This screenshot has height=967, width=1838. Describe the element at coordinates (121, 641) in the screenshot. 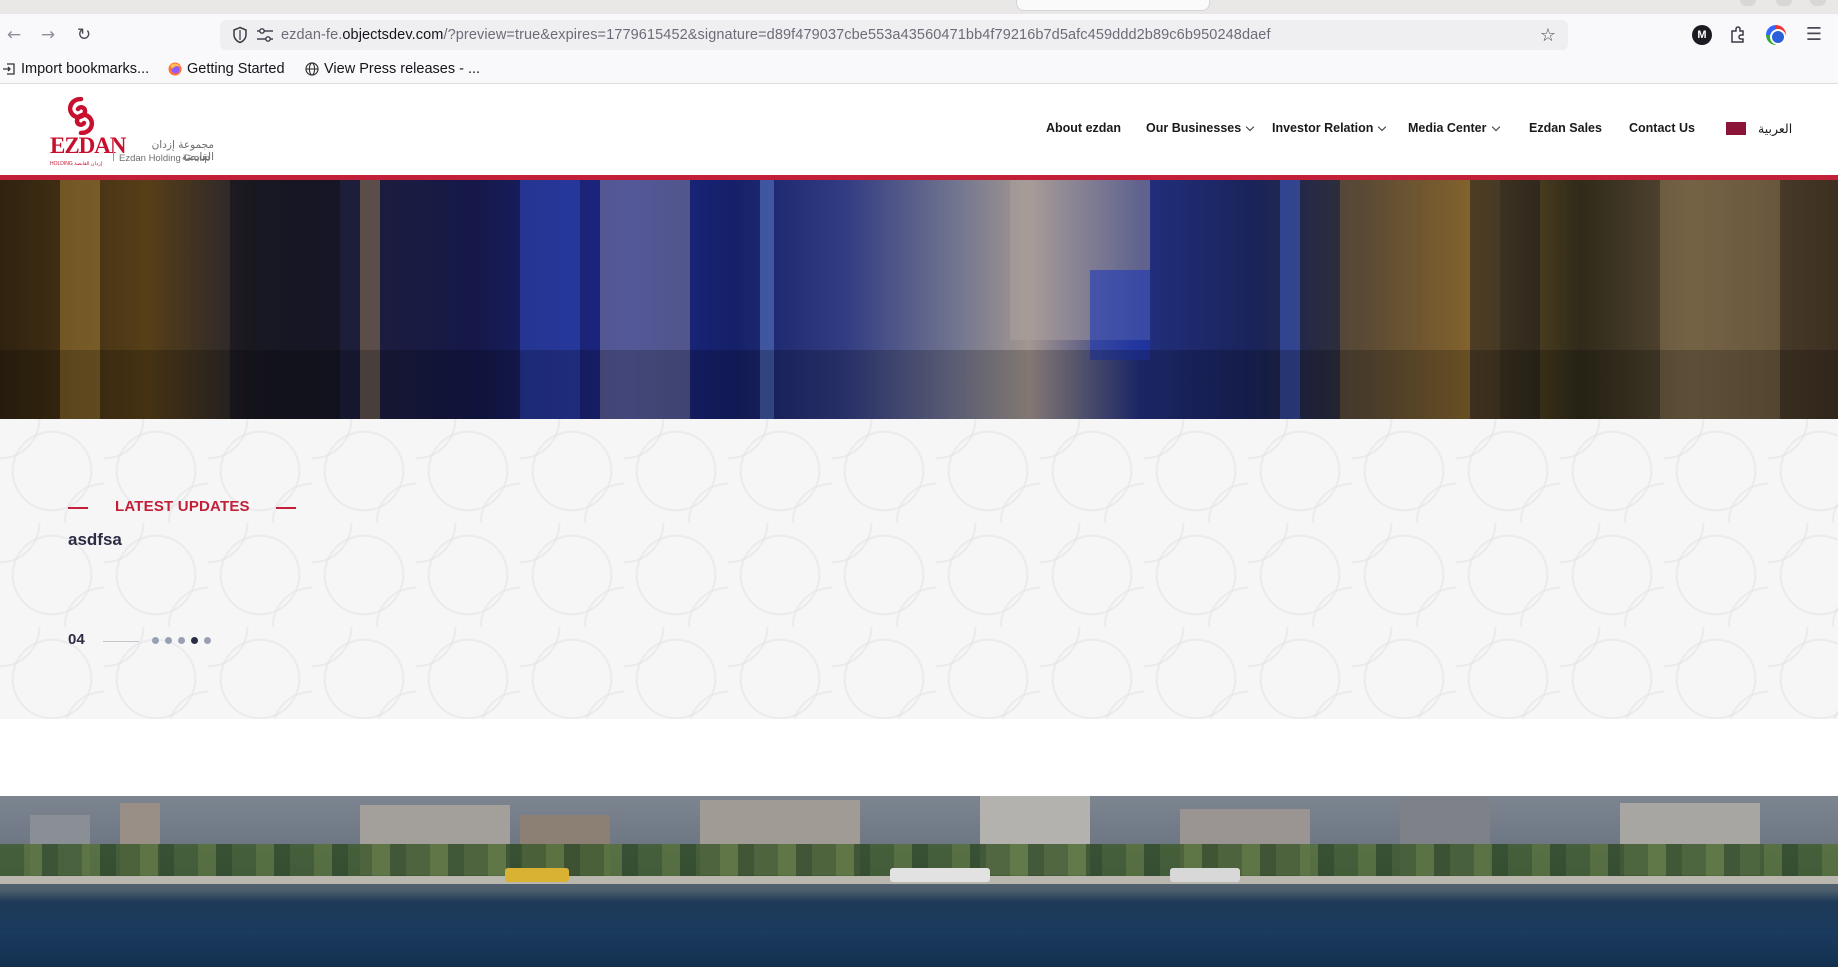

I see `counter-divider` at that location.